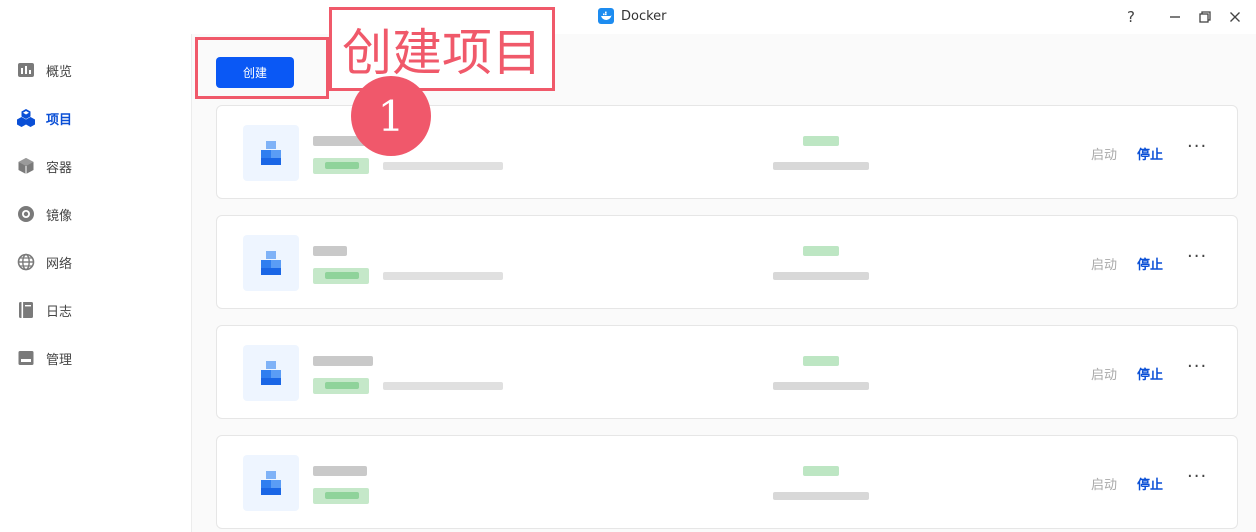 Image resolution: width=1256 pixels, height=532 pixels. Describe the element at coordinates (59, 360) in the screenshot. I see `sidebar-item-label: 管理` at that location.